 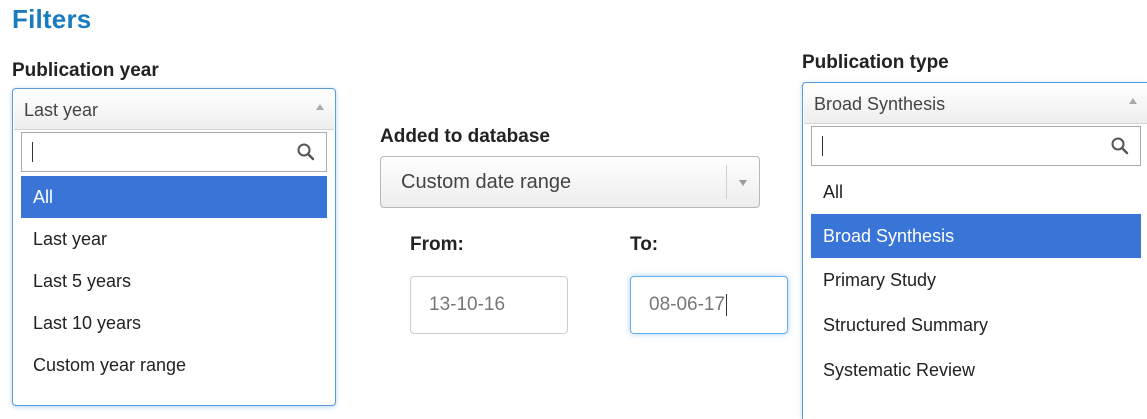 What do you see at coordinates (976, 146) in the screenshot?
I see `publication-type-search-input` at bounding box center [976, 146].